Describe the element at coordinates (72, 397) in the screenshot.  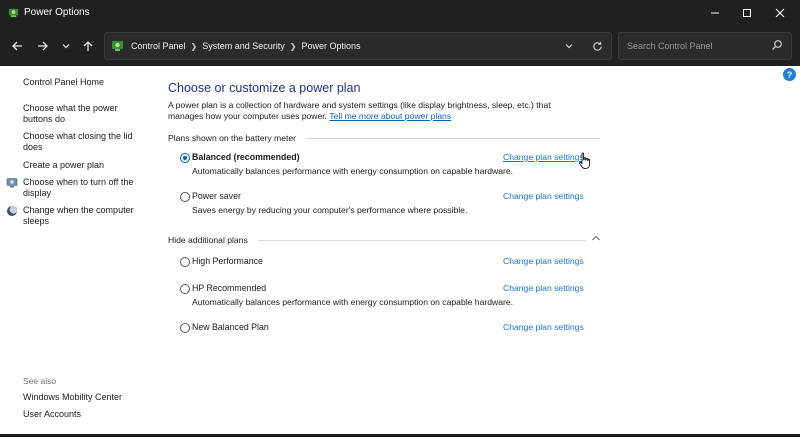
I see `sidebar-item-windows-mobility-center: Windows Mobility Center` at that location.